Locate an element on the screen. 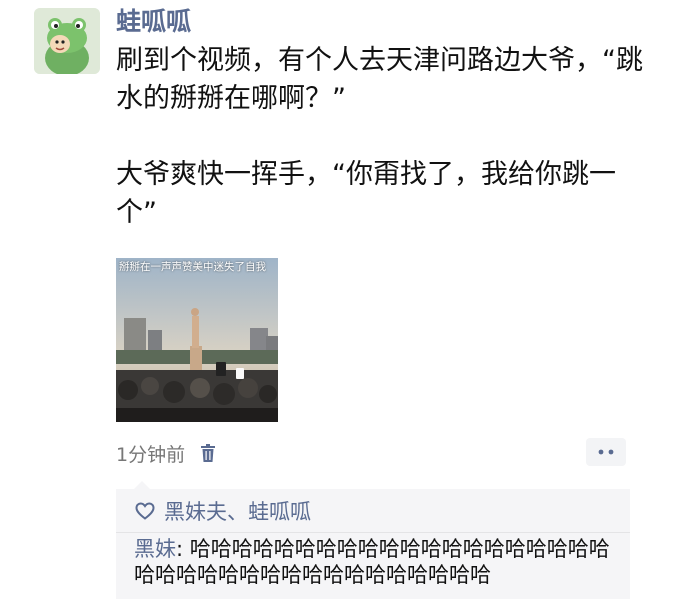 Image resolution: width=690 pixels, height=599 pixels. likes-row: 黑妹夫、蛙呱呱 is located at coordinates (222, 511).